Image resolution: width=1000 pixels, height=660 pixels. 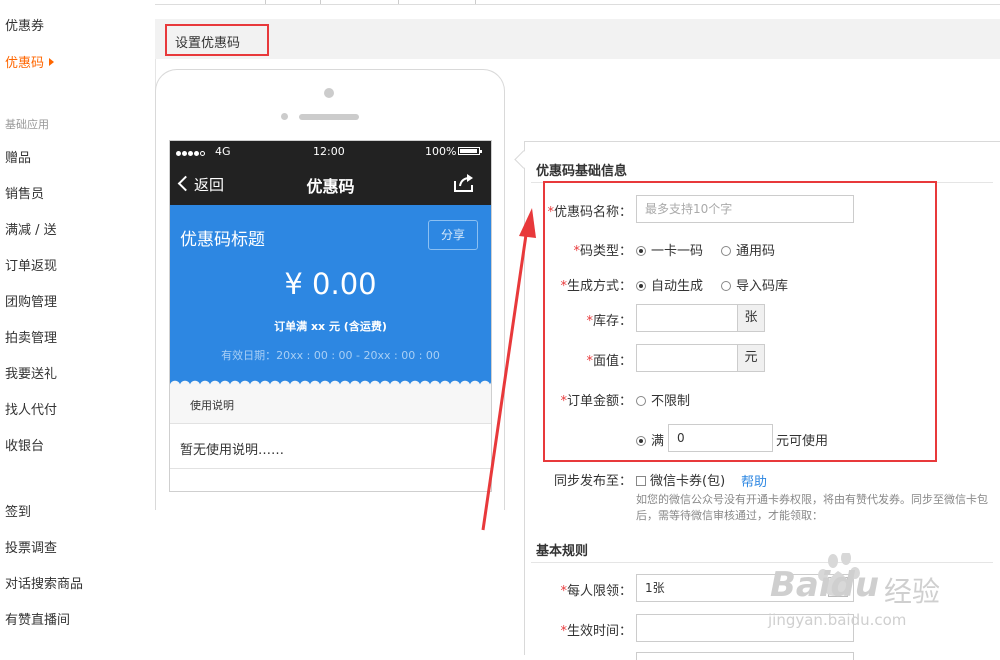 I want to click on sidebar-item-gift: 赠品, so click(x=18, y=156).